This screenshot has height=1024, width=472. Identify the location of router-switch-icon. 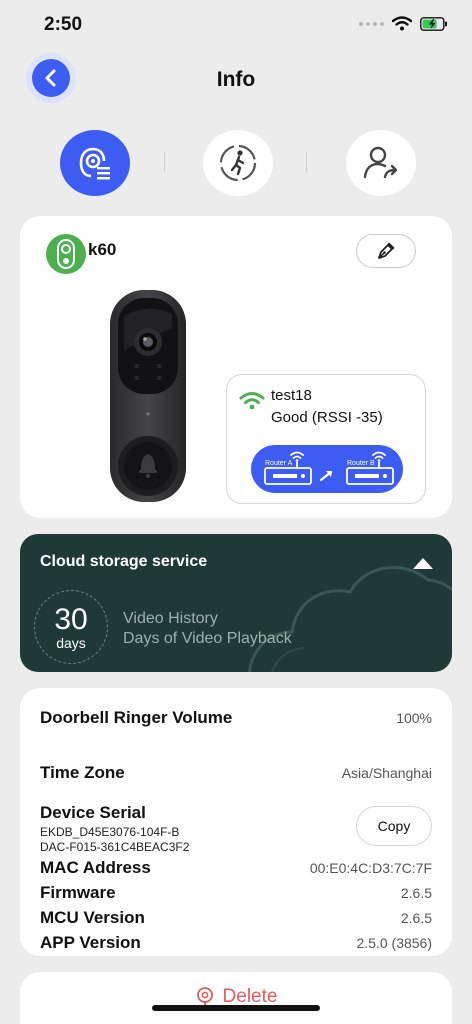
(329, 468).